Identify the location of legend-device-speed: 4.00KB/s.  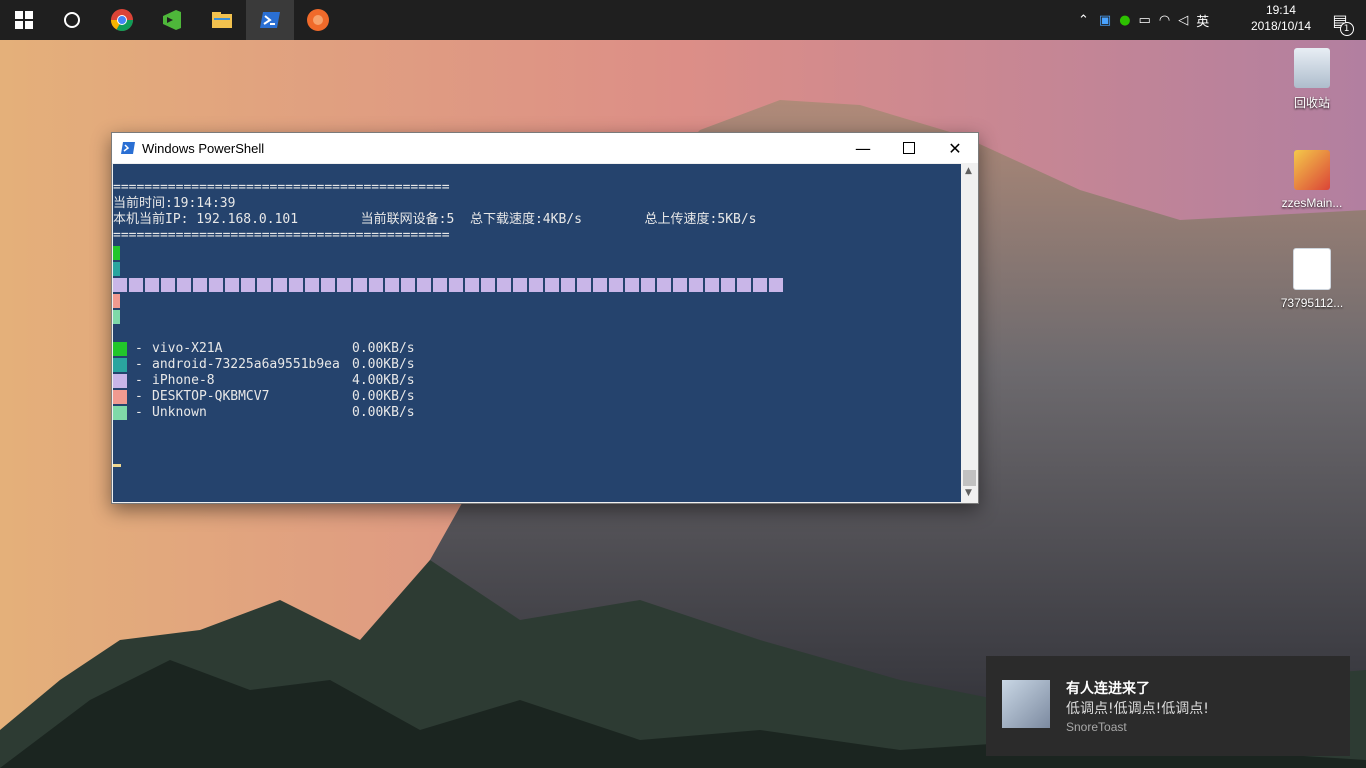
(383, 380).